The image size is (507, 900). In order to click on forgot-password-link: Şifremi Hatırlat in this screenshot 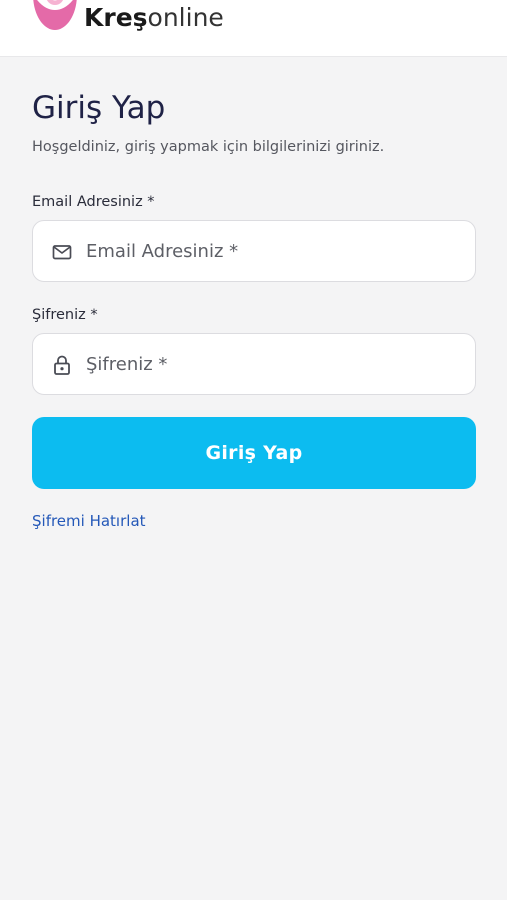, I will do `click(89, 521)`.